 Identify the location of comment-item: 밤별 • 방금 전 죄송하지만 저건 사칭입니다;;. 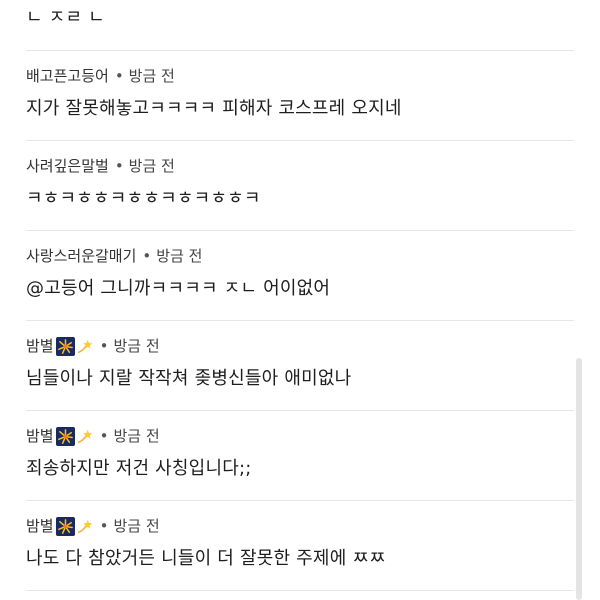
(300, 453).